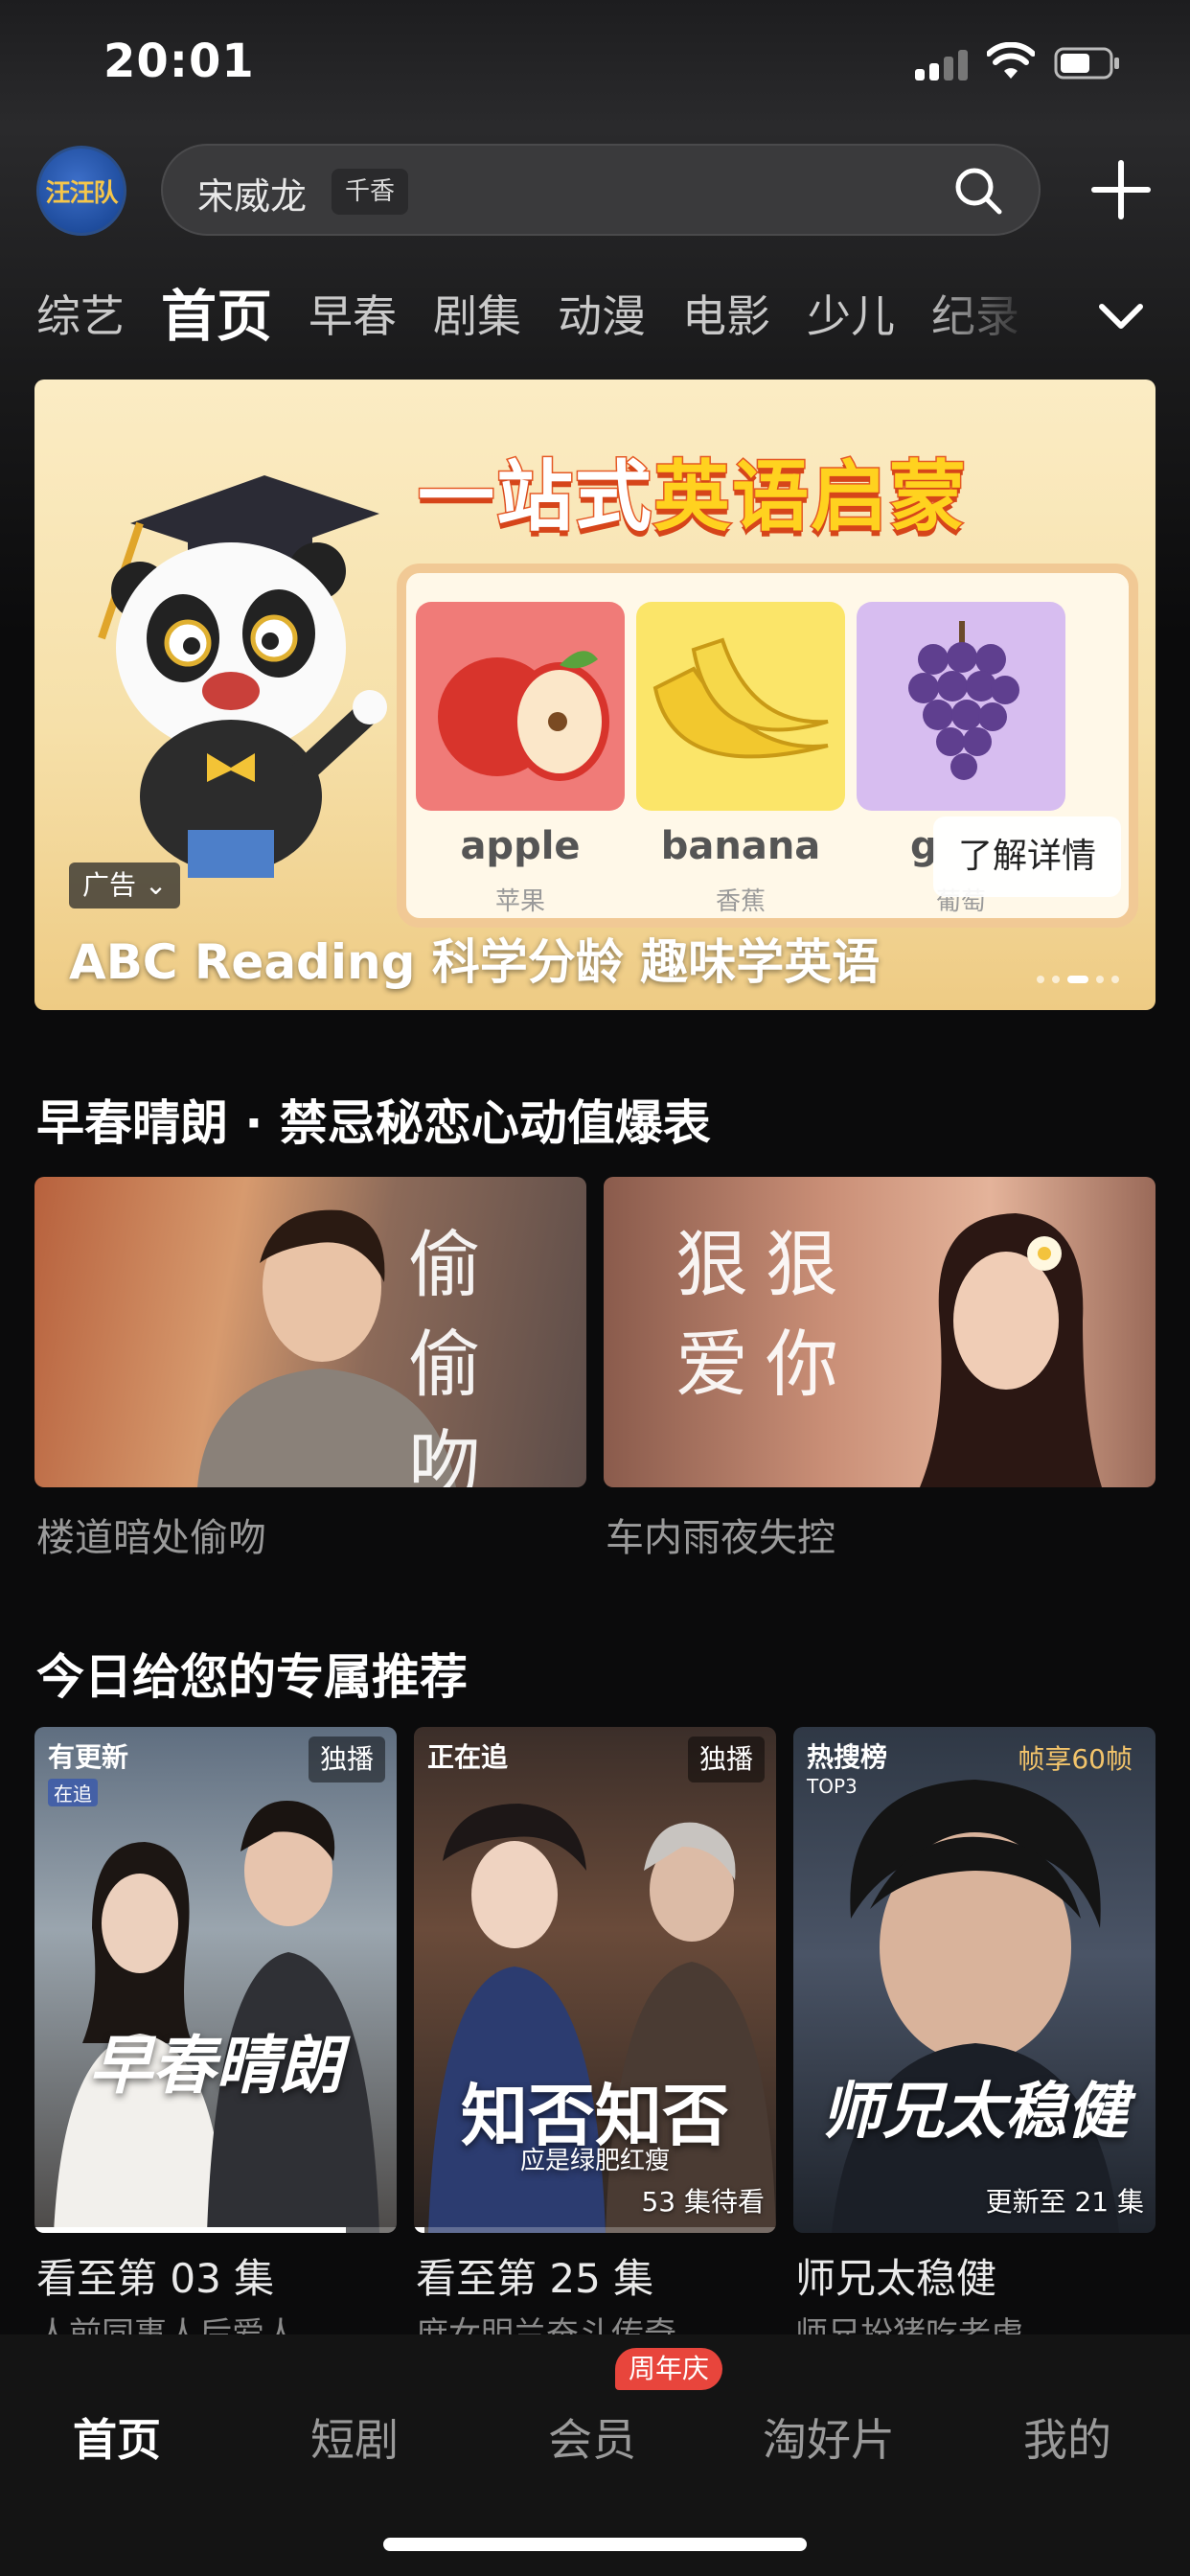  Describe the element at coordinates (81, 316) in the screenshot. I see `tab-variety: 综艺` at that location.